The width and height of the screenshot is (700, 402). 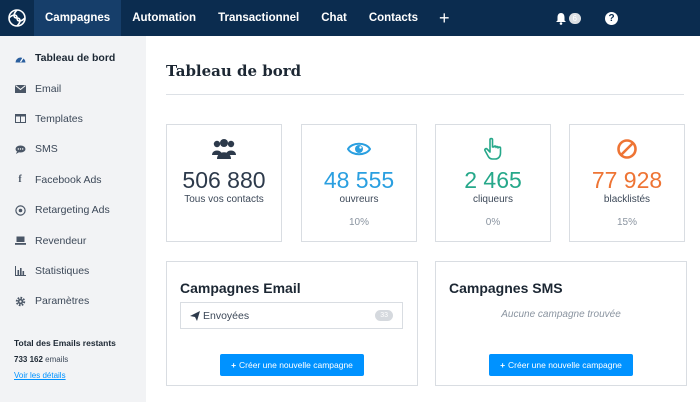 I want to click on stat-card-contacts: 506 880 Tous vos contacts, so click(x=224, y=183).